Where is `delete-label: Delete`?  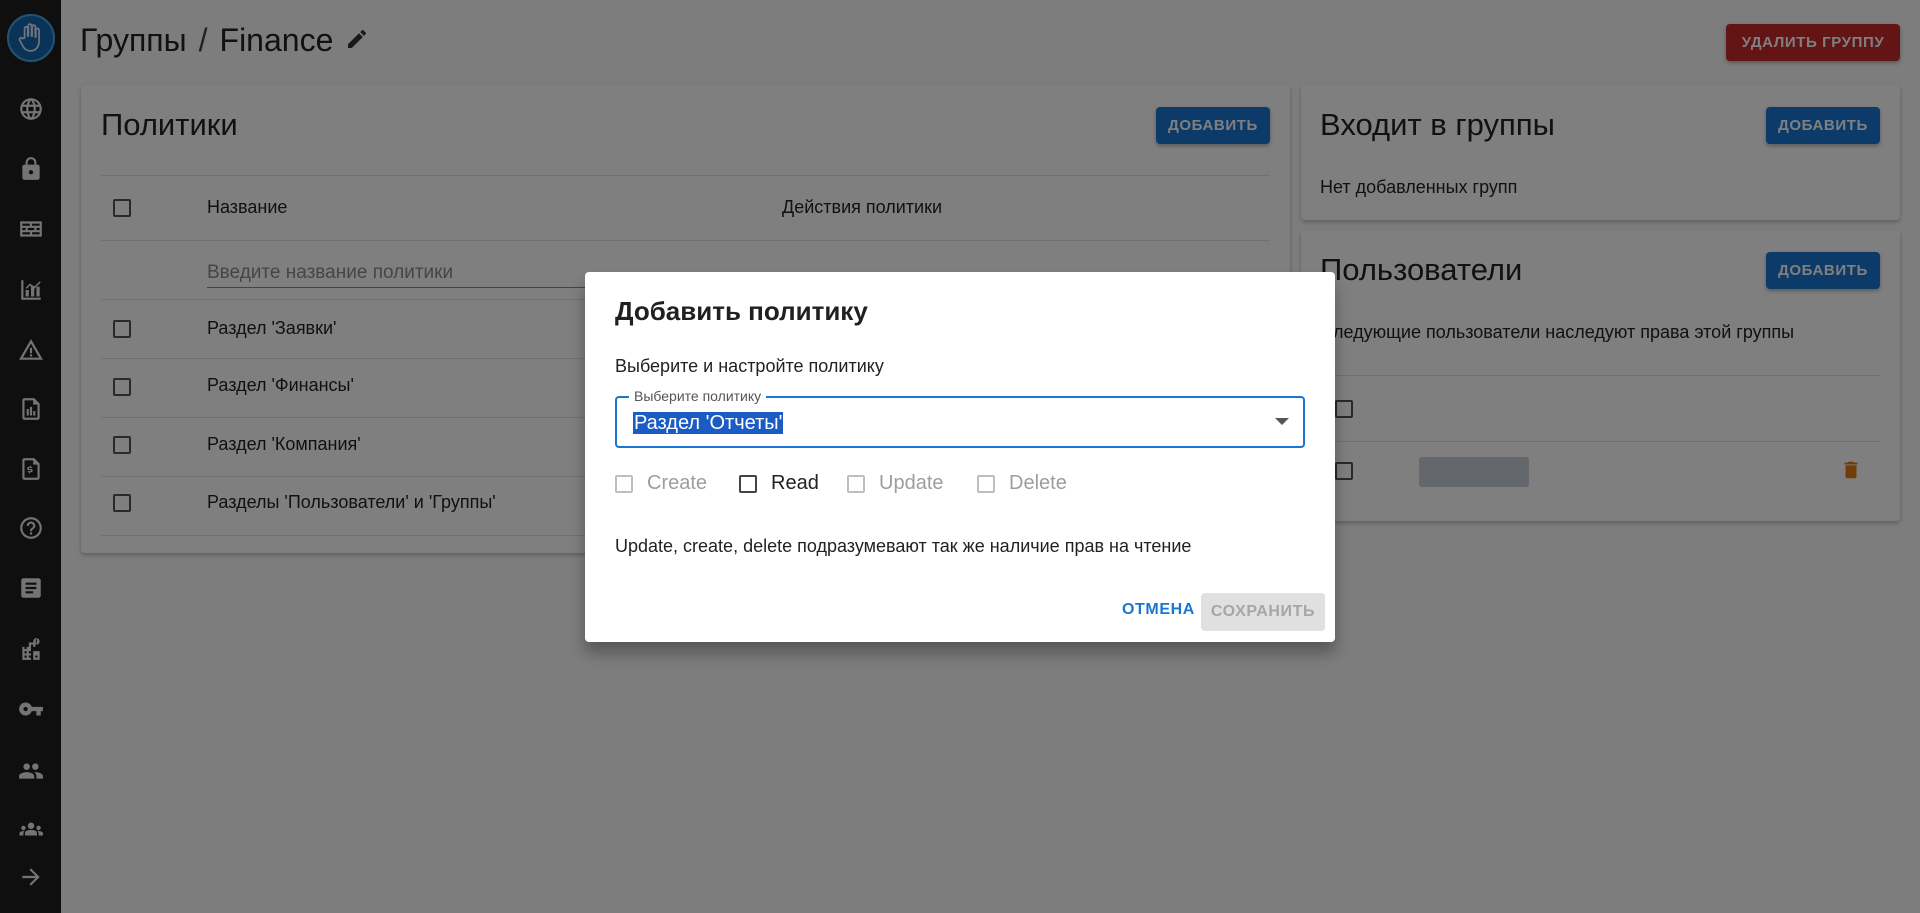
delete-label: Delete is located at coordinates (1038, 483).